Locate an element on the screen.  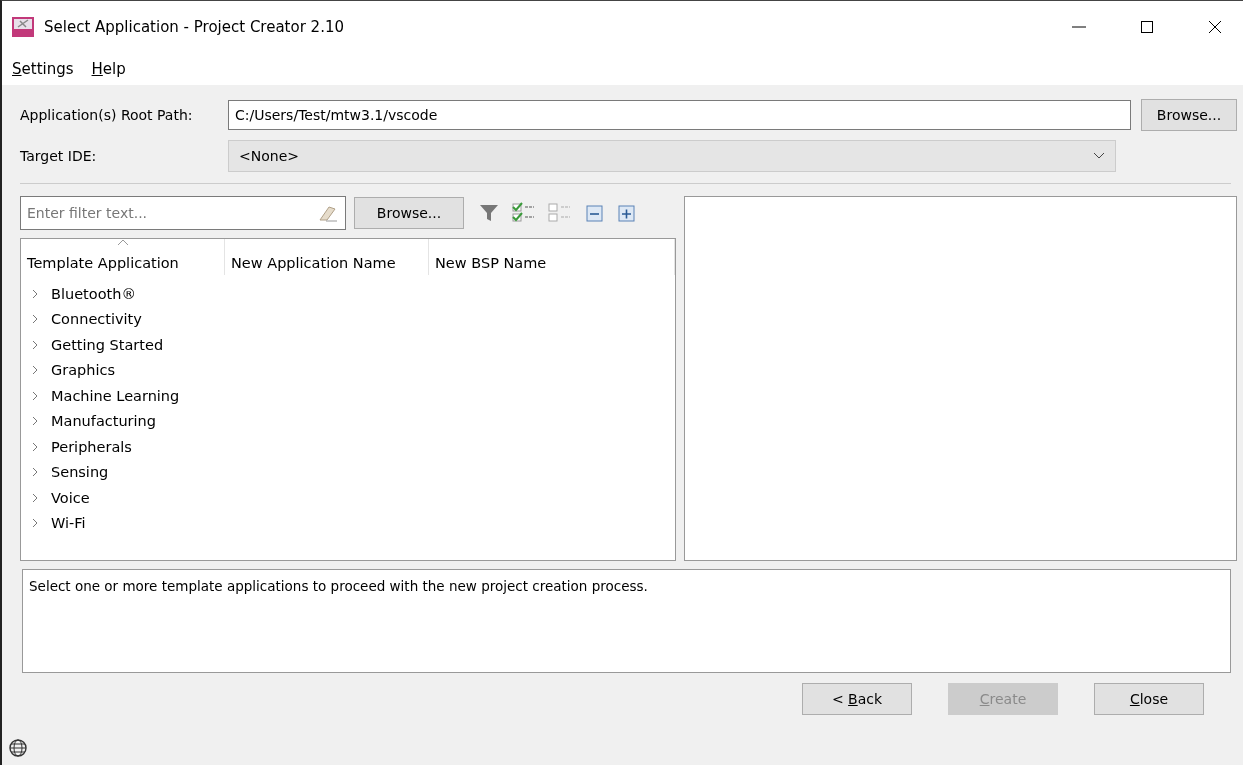
tree-item: Peripherals is located at coordinates (91, 446).